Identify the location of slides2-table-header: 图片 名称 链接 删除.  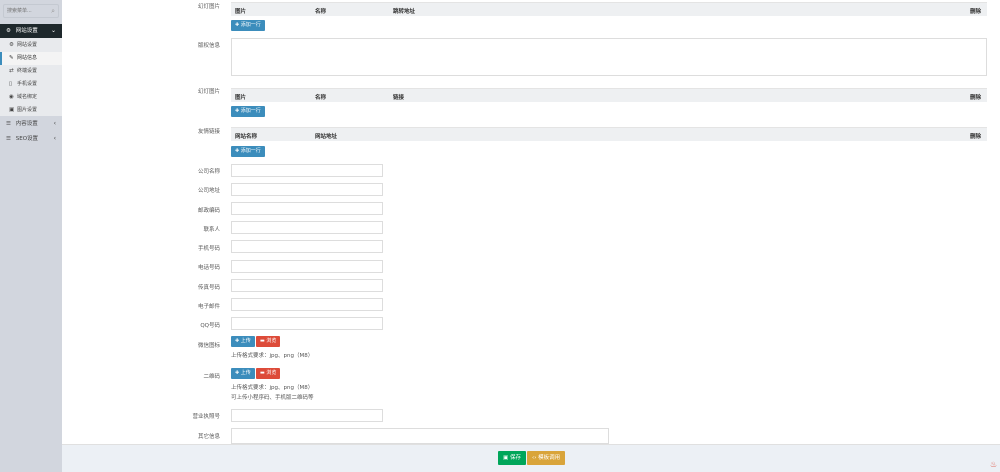
(609, 95).